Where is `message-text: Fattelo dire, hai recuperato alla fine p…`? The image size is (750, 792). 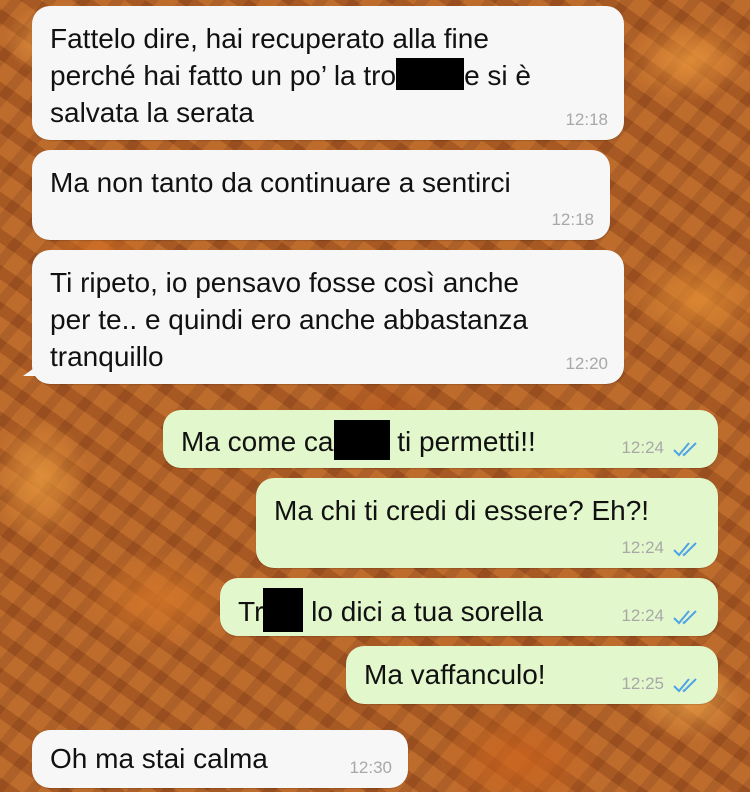 message-text: Fattelo dire, hai recuperato alla fine p… is located at coordinates (291, 75).